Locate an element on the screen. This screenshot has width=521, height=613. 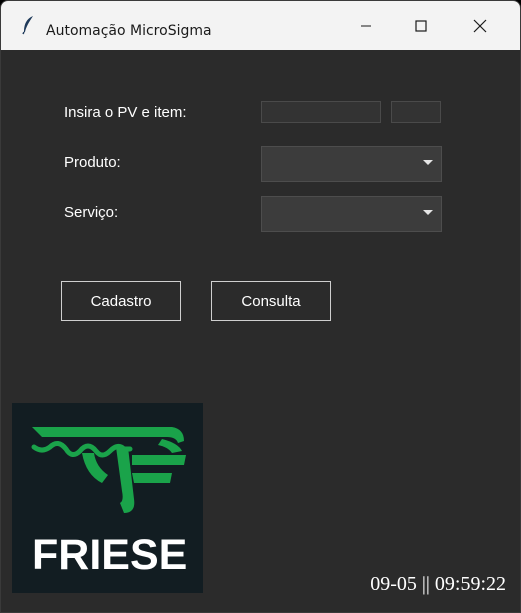
produto-label: Produto: is located at coordinates (92, 162).